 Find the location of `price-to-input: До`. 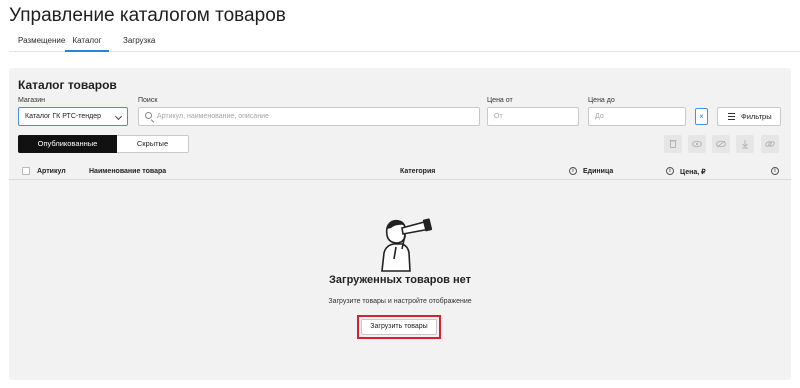

price-to-input: До is located at coordinates (637, 116).